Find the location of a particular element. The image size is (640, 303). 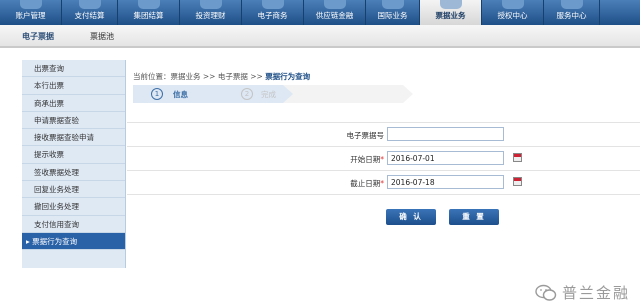

step-indicator: 1 信息 2 完成 is located at coordinates (288, 94).